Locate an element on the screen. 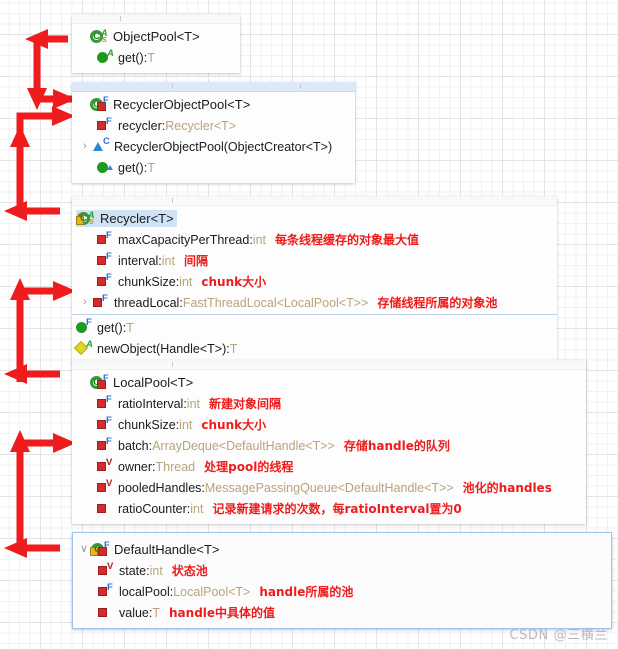 The height and width of the screenshot is (649, 618). member-row: F interval : int 间隔 is located at coordinates (314, 260).